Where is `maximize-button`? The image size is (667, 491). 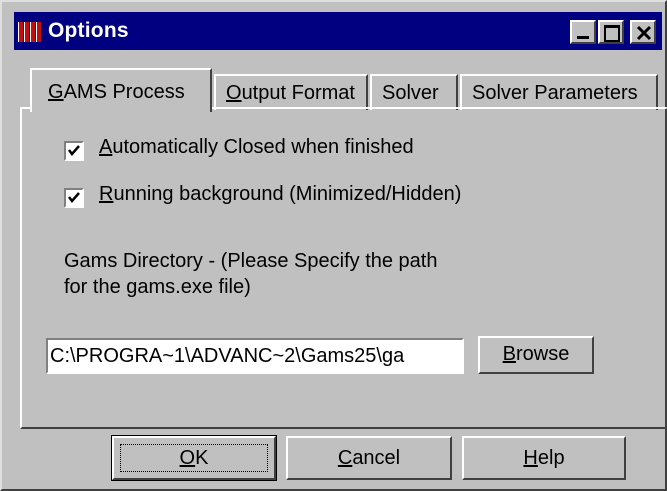 maximize-button is located at coordinates (611, 32).